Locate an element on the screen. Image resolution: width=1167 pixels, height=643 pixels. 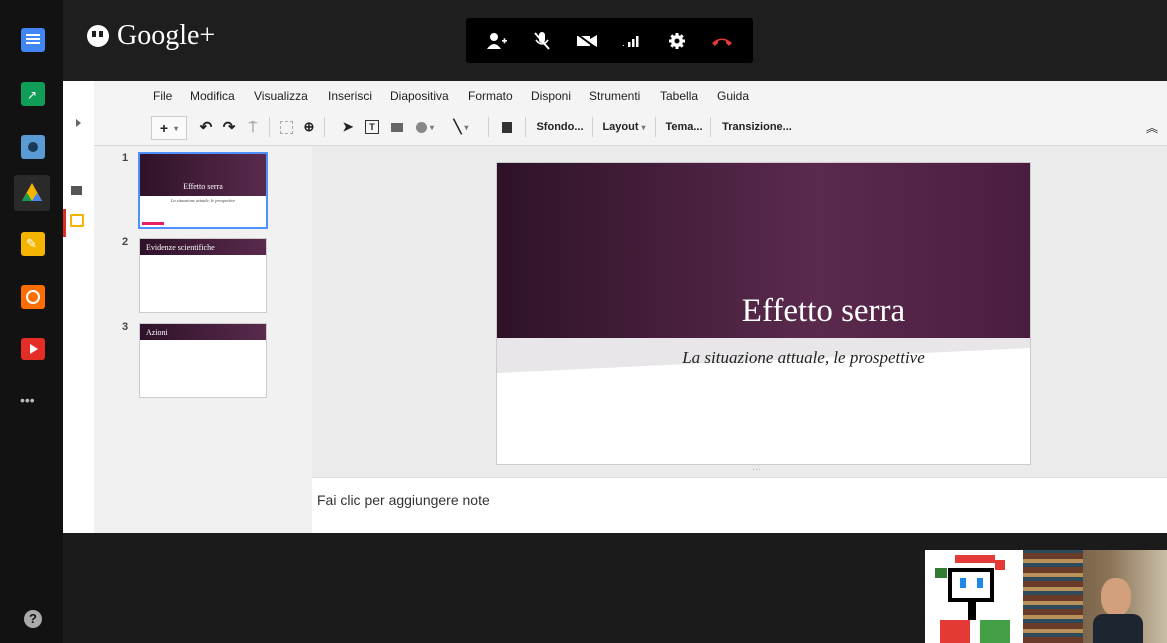
image-icon is located at coordinates (397, 127).